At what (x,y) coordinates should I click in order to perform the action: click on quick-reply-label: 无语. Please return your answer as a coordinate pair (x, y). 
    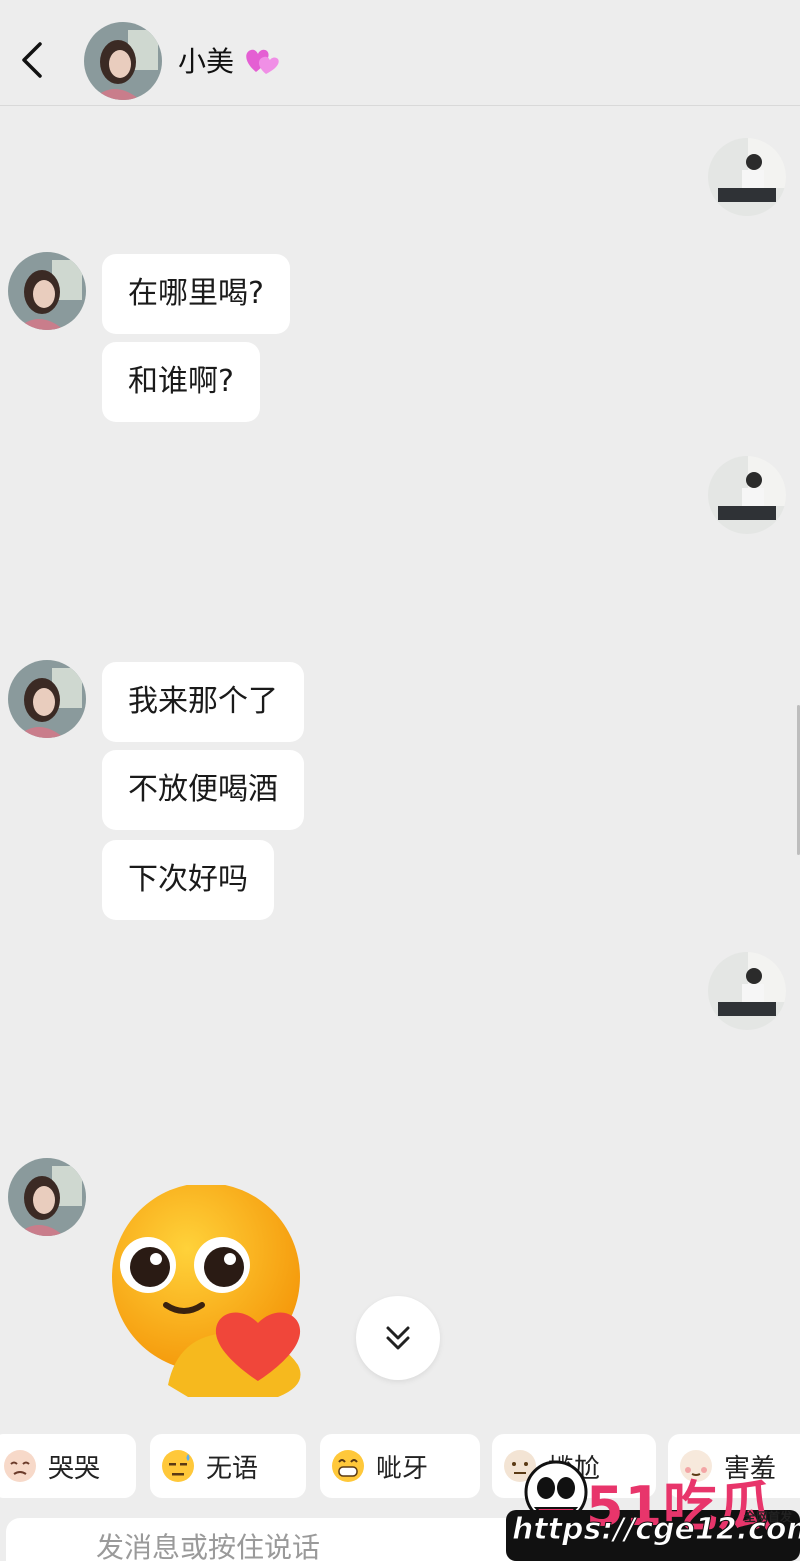
    Looking at the image, I should click on (232, 1468).